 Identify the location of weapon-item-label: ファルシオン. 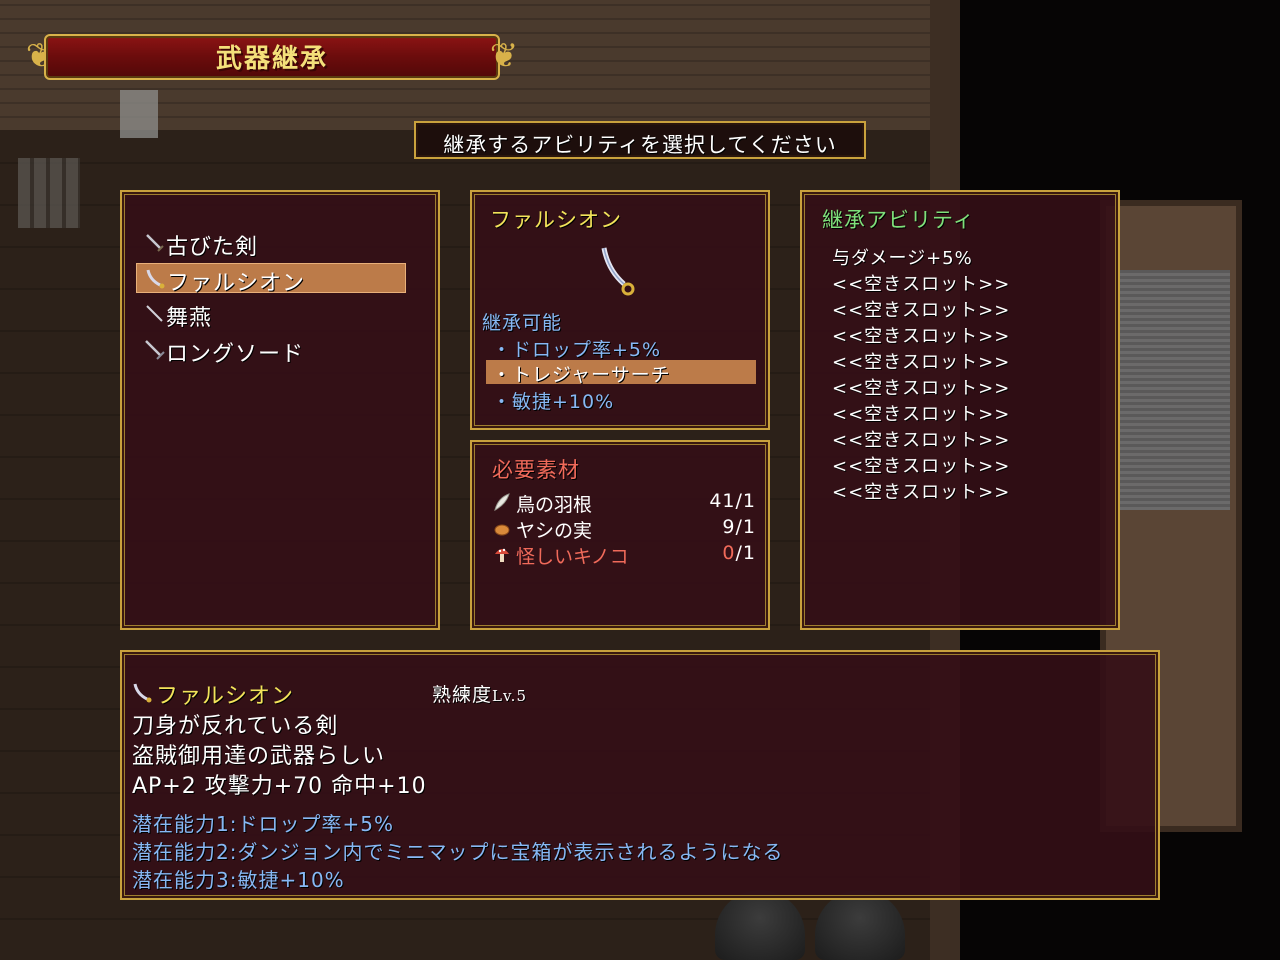
(236, 283).